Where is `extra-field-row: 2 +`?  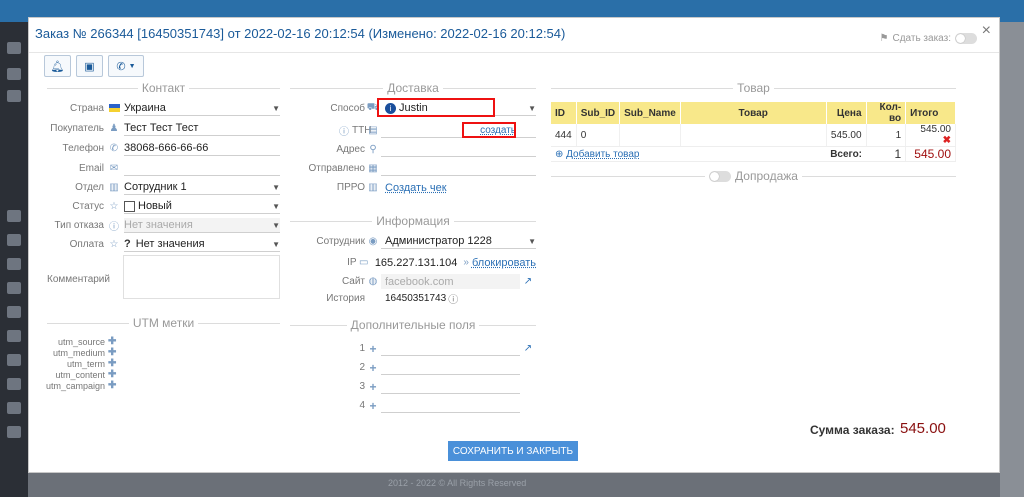 extra-field-row: 2 + is located at coordinates (413, 367).